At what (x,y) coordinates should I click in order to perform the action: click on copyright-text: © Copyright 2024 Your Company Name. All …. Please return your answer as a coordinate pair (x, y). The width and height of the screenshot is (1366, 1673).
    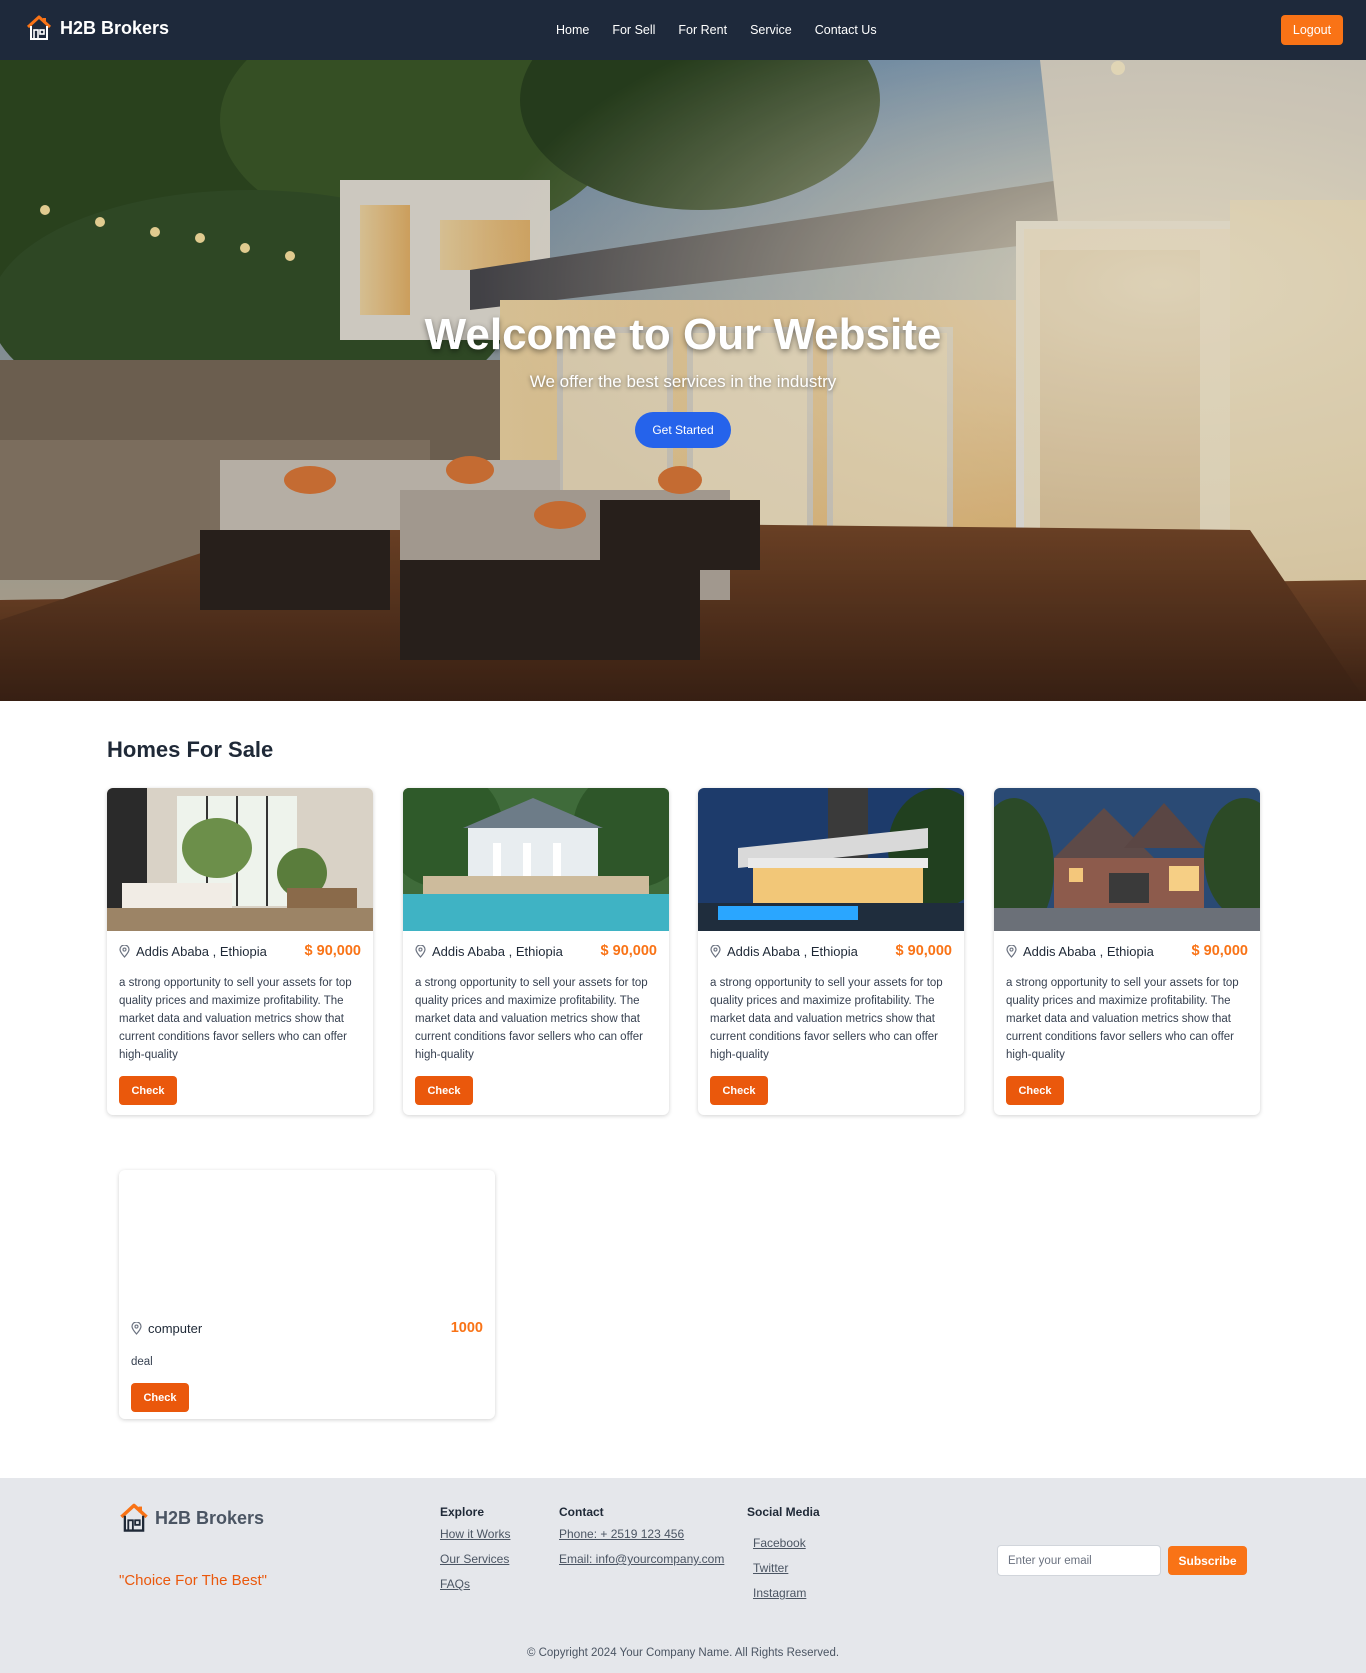
    Looking at the image, I should click on (683, 1653).